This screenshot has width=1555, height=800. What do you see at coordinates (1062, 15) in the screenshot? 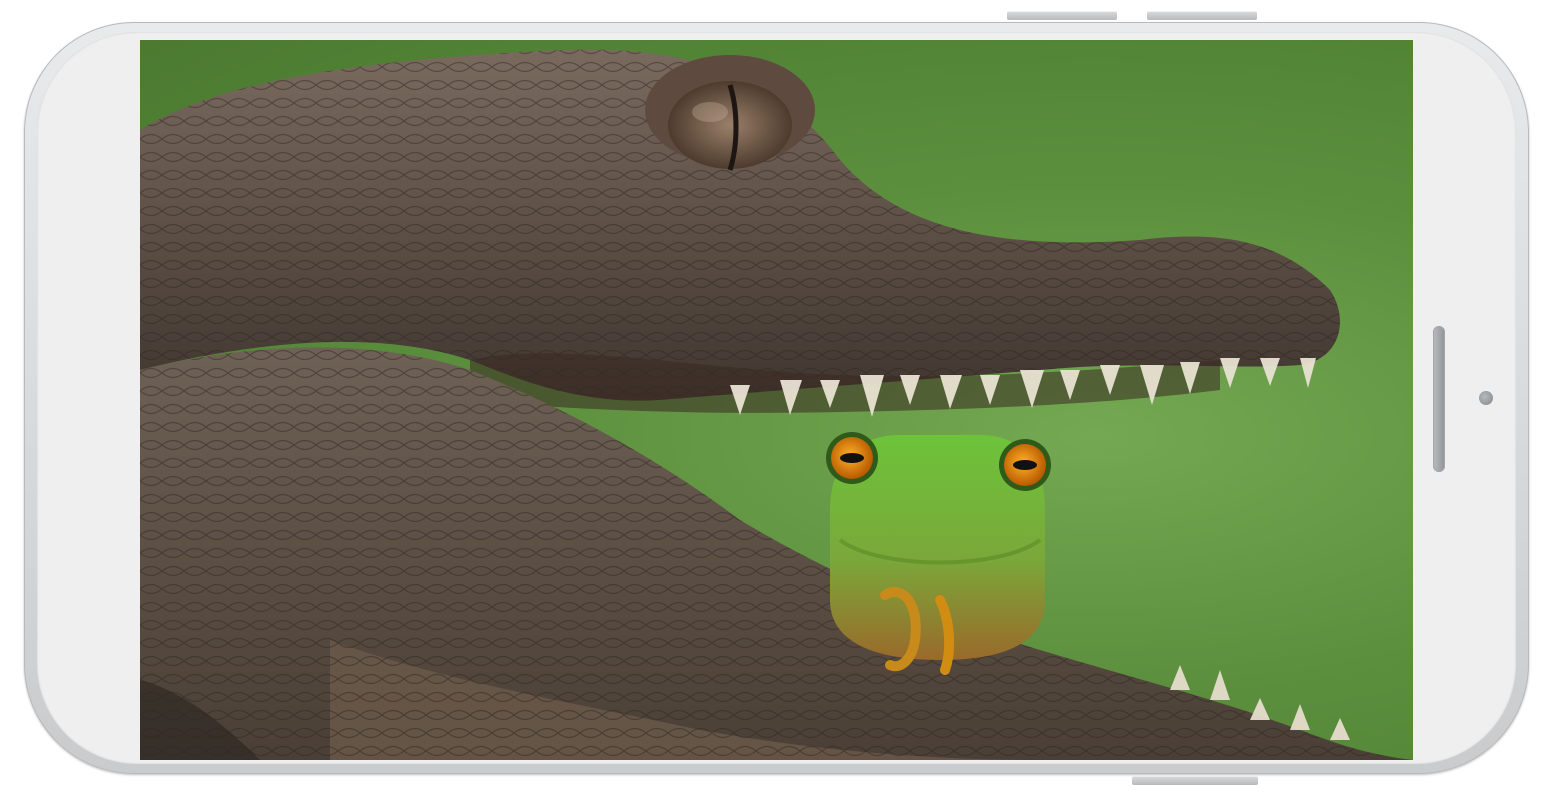
I see `volume-up-button` at bounding box center [1062, 15].